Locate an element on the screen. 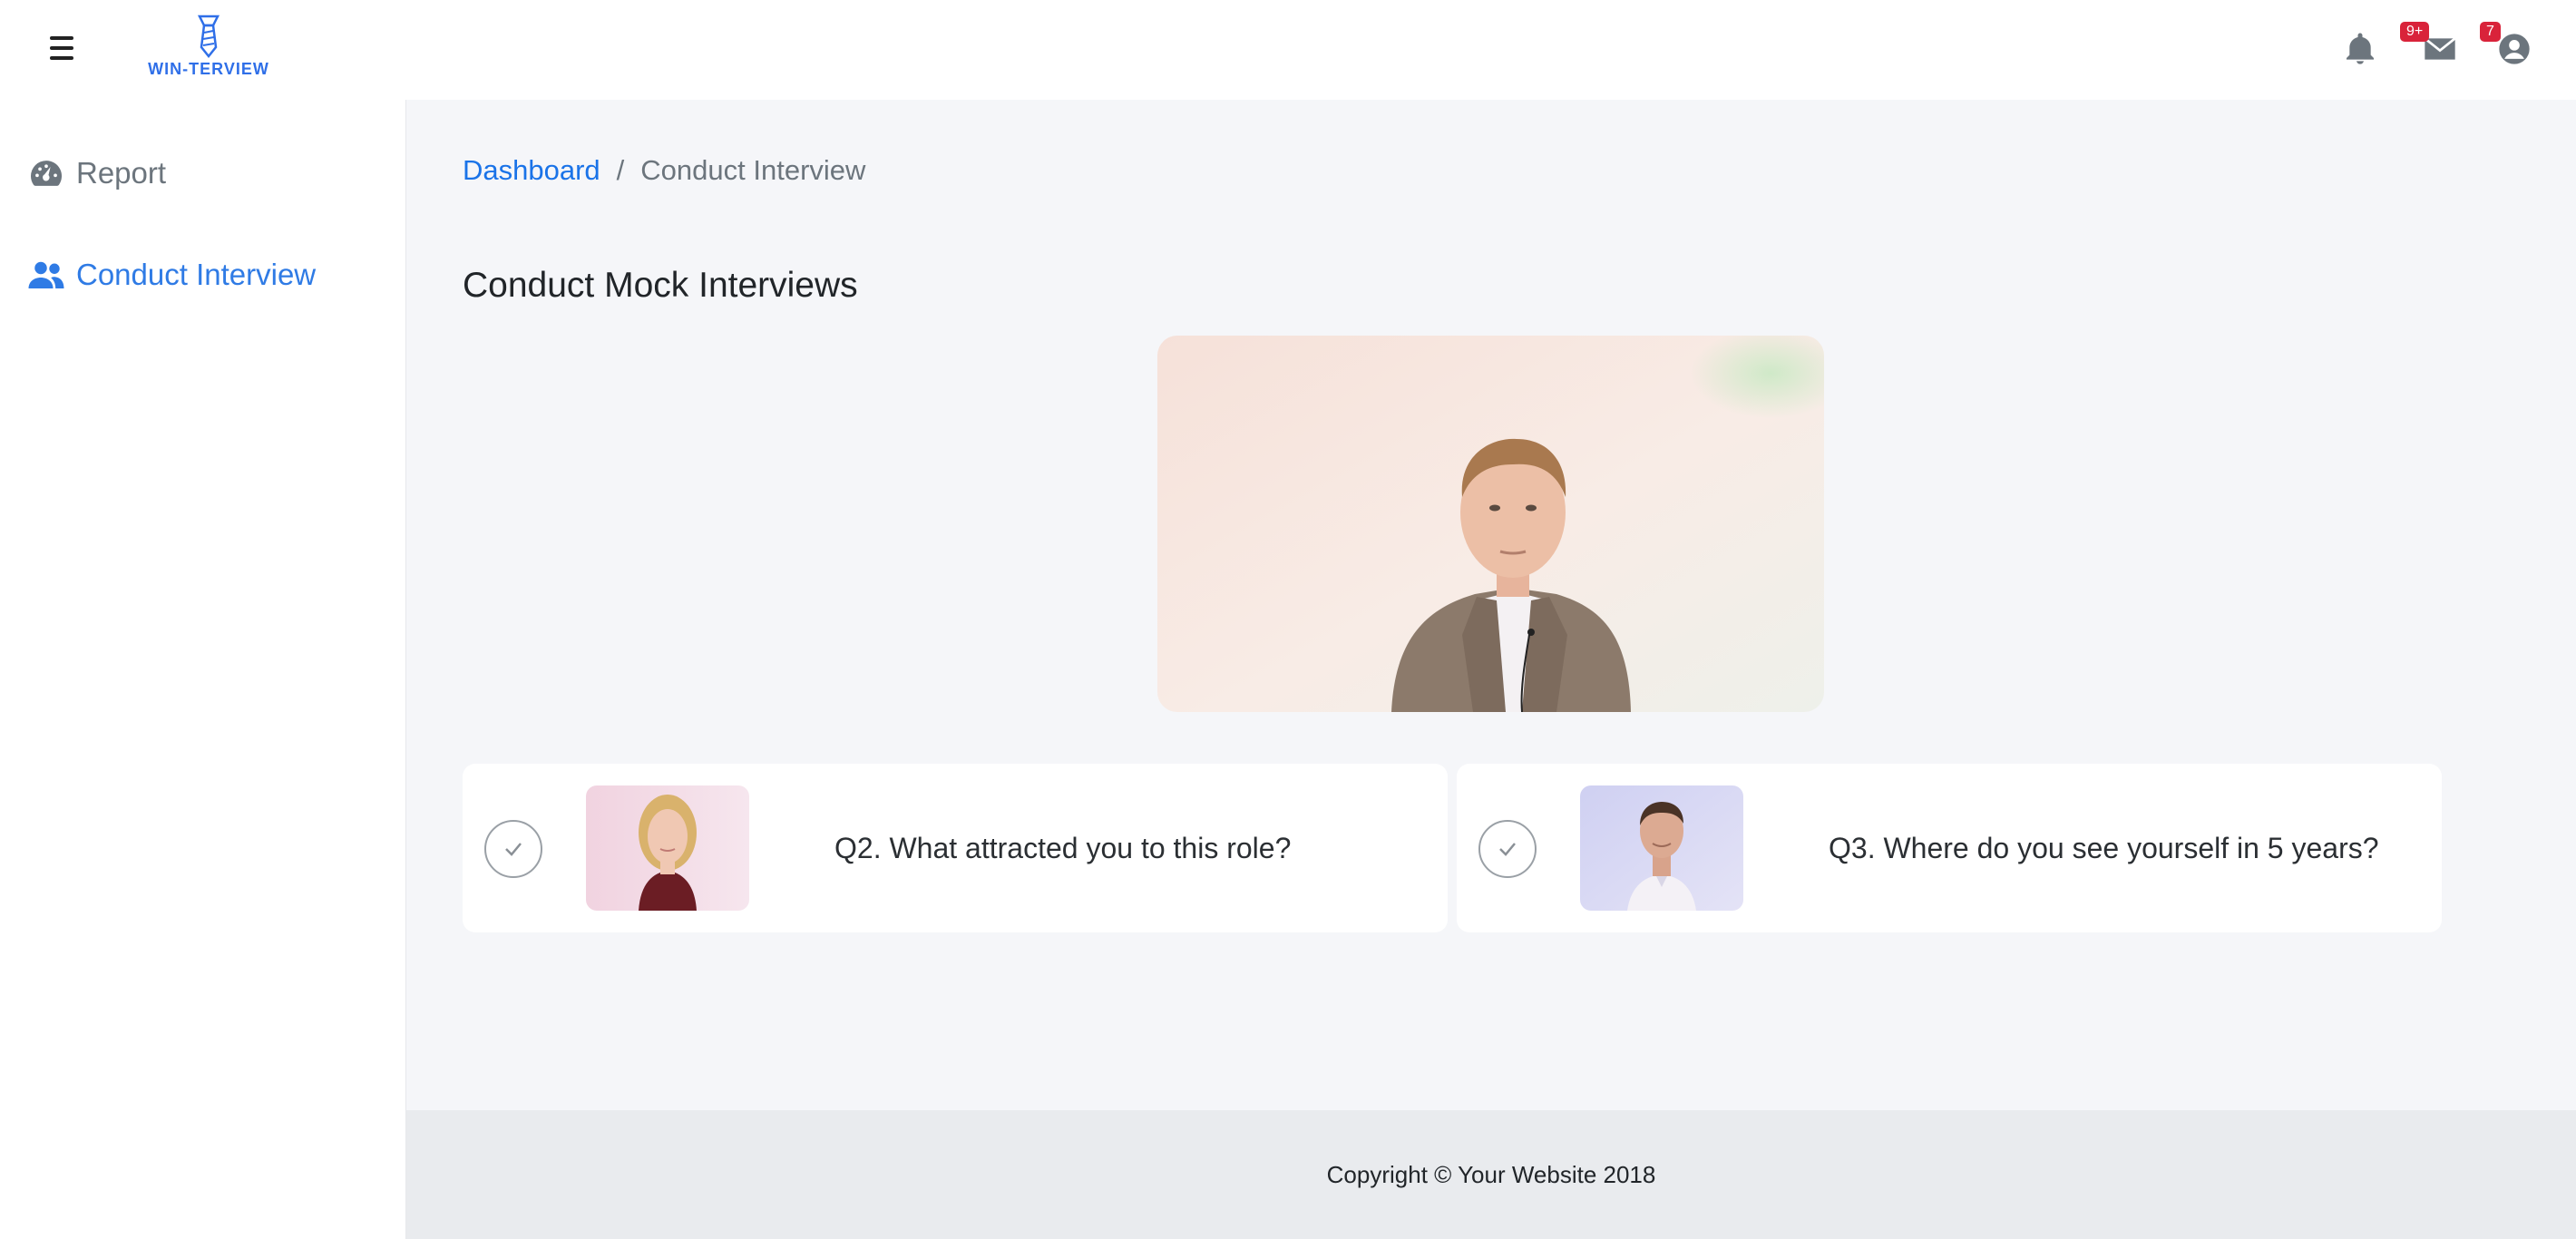 The width and height of the screenshot is (2576, 1239). profile-badge: 7 is located at coordinates (2490, 32).